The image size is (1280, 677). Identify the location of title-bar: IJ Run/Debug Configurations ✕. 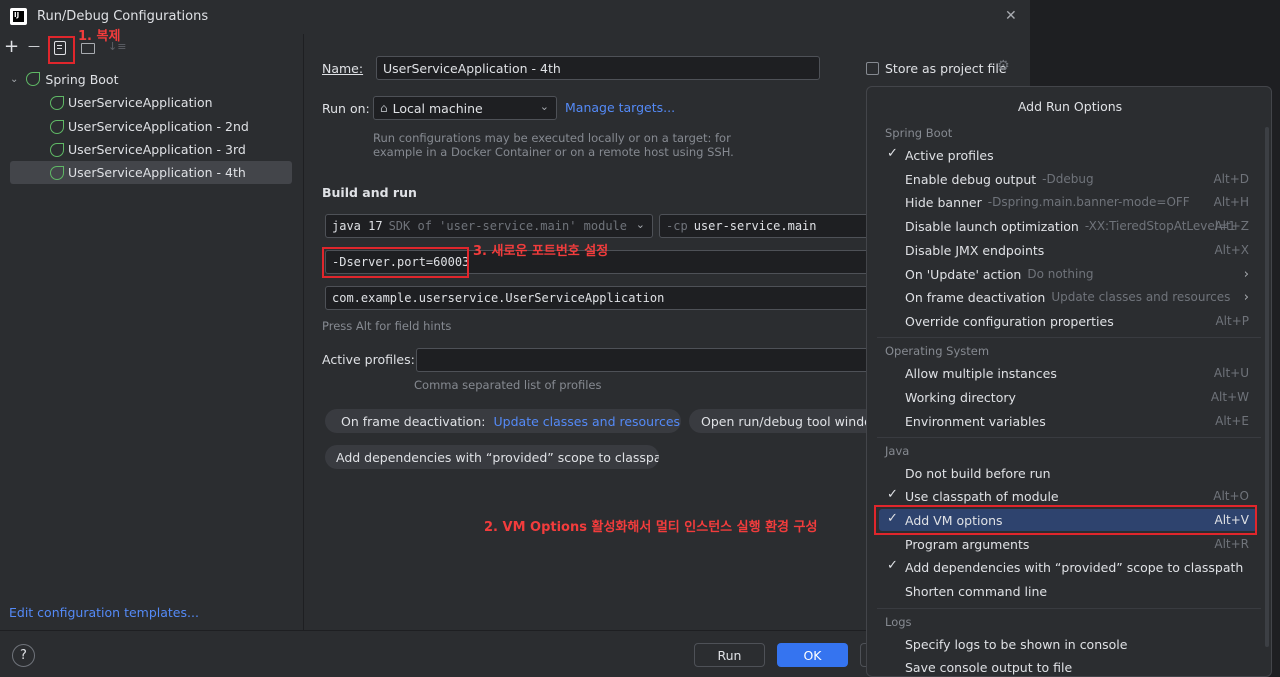
(515, 17).